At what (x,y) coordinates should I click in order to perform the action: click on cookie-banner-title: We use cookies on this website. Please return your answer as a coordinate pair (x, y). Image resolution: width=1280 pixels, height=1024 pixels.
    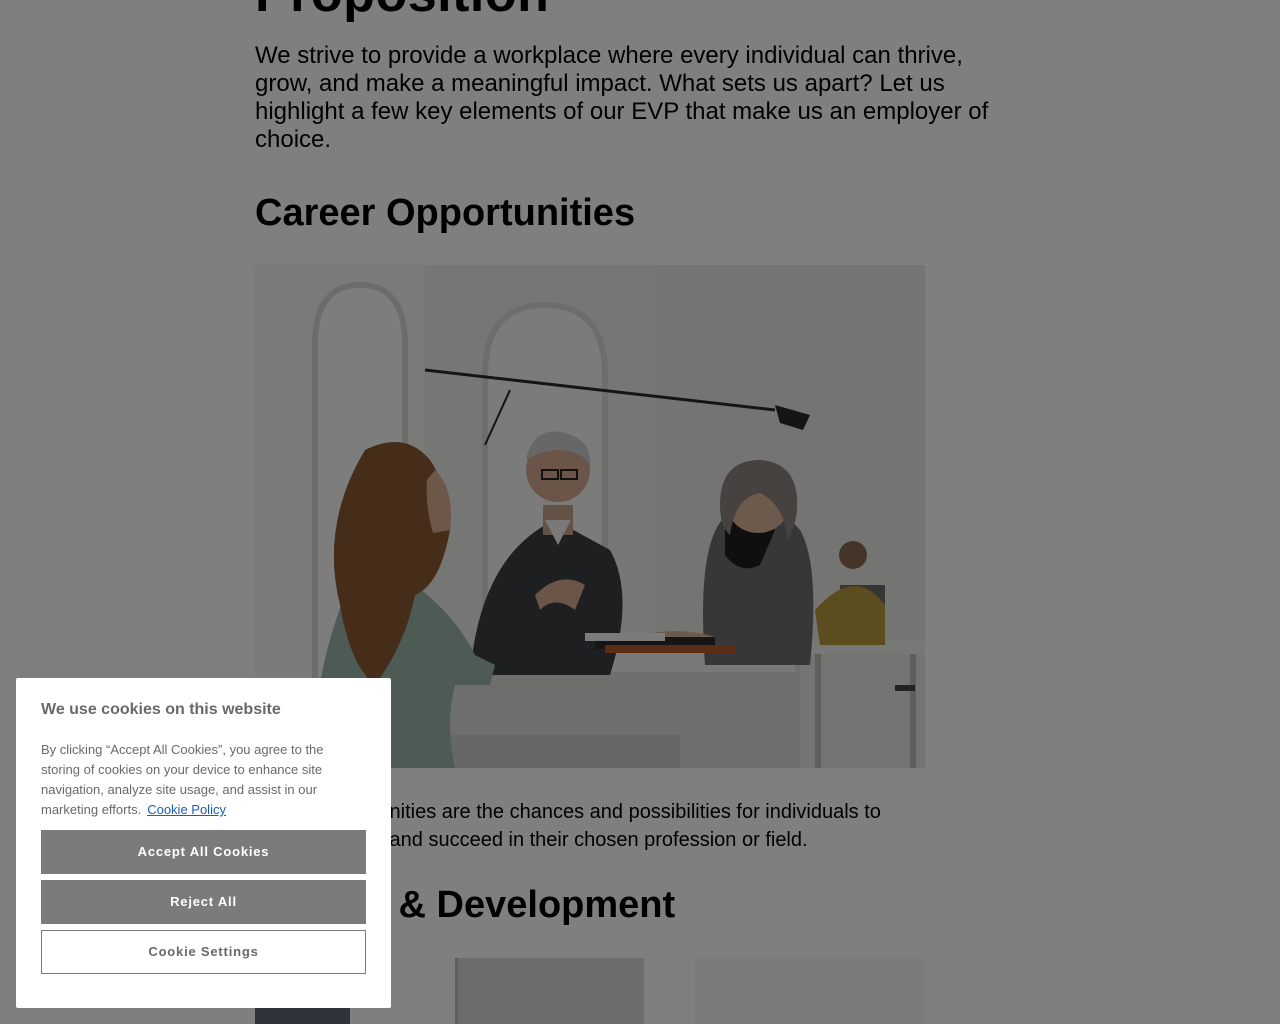
    Looking at the image, I should click on (161, 709).